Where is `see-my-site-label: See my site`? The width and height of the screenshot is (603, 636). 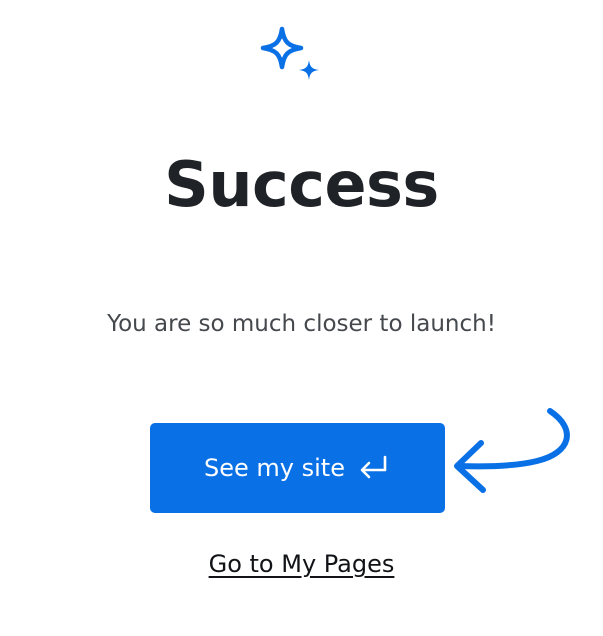 see-my-site-label: See my site is located at coordinates (274, 468).